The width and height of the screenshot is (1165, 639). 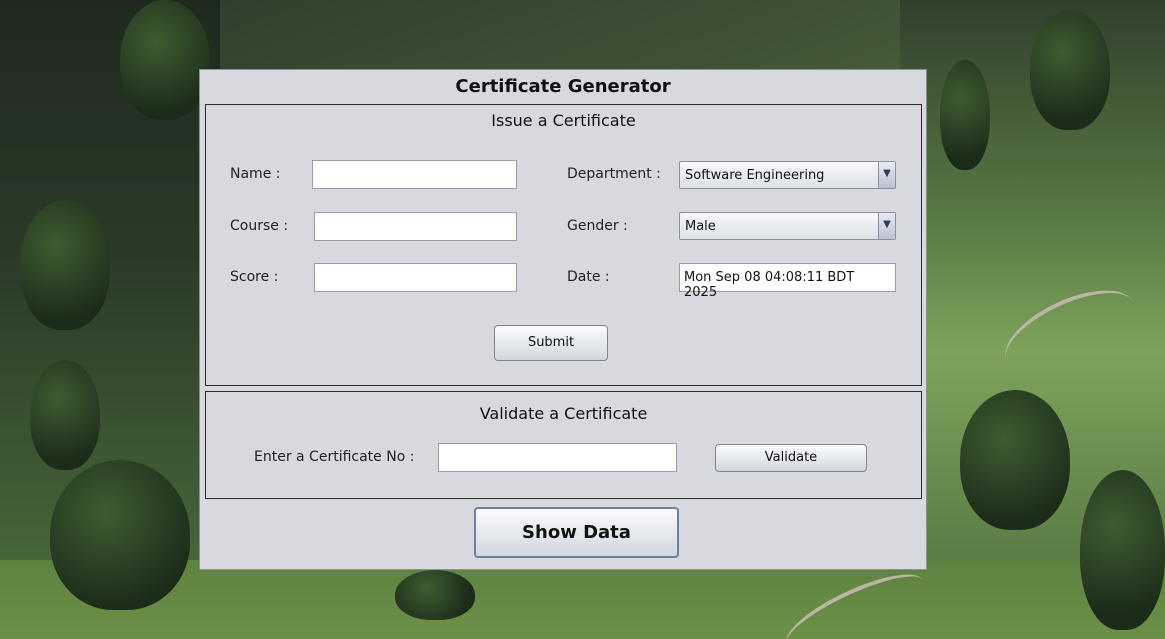 I want to click on certificate-number-label: Enter a Certificate No :, so click(x=334, y=457).